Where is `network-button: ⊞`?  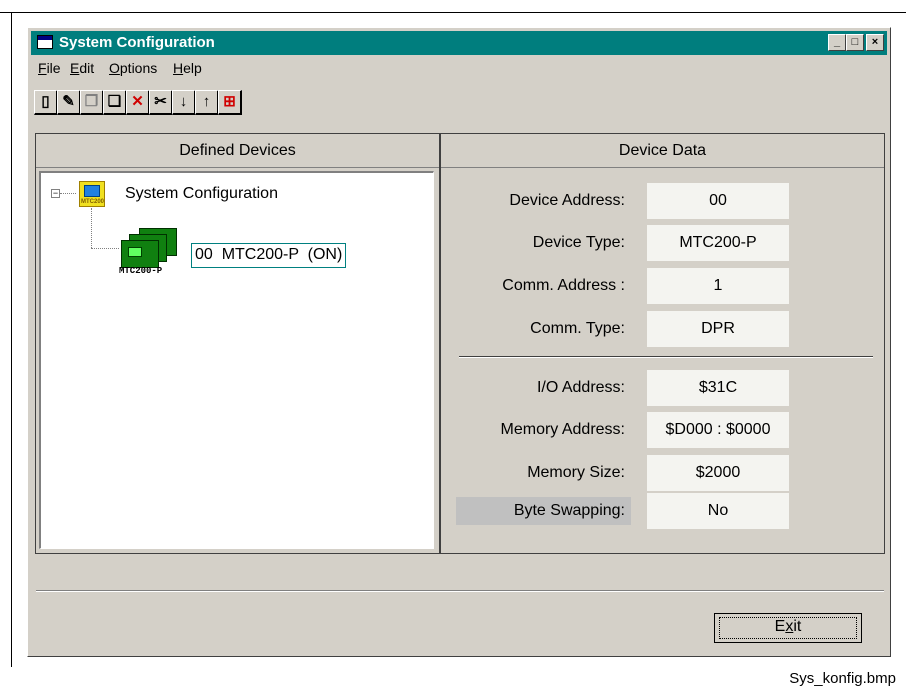
network-button: ⊞ is located at coordinates (230, 102).